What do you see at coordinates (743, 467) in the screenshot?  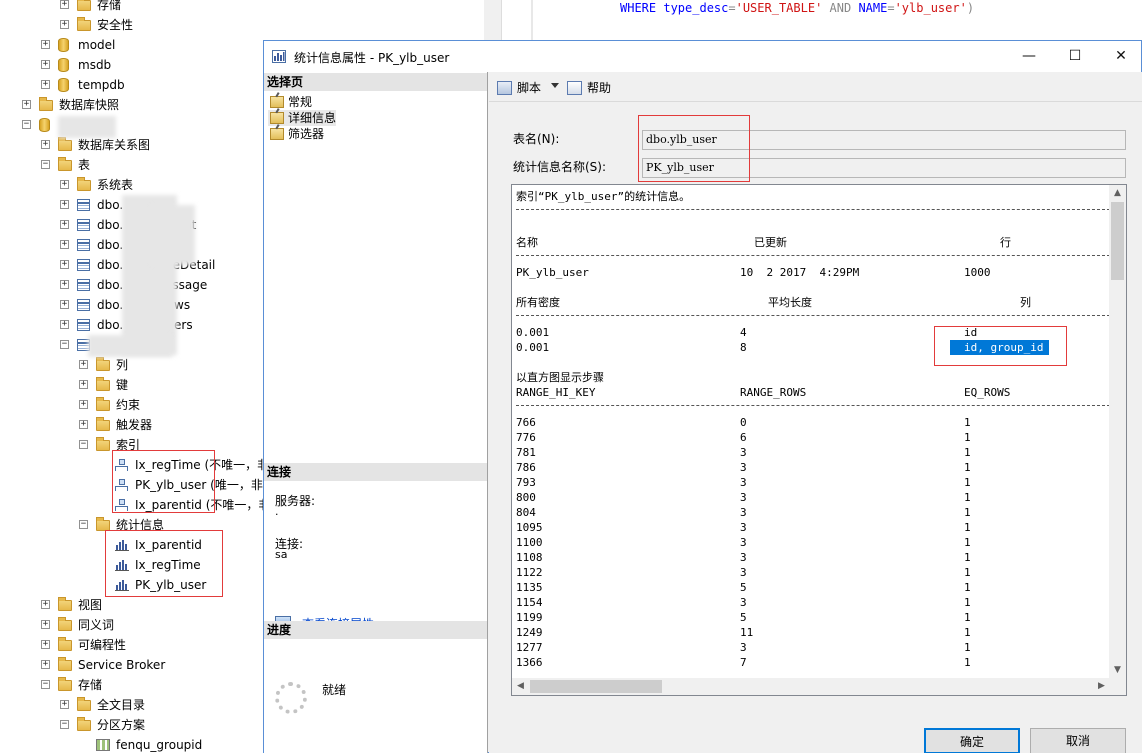 I see `range-rows-cell: 3` at bounding box center [743, 467].